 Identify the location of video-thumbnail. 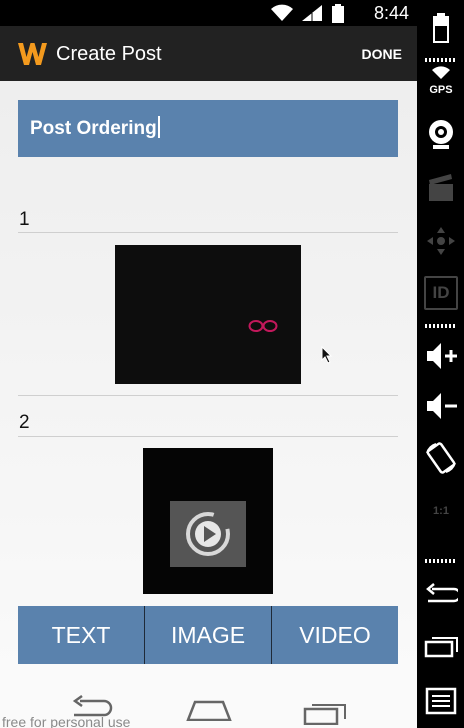
(208, 534).